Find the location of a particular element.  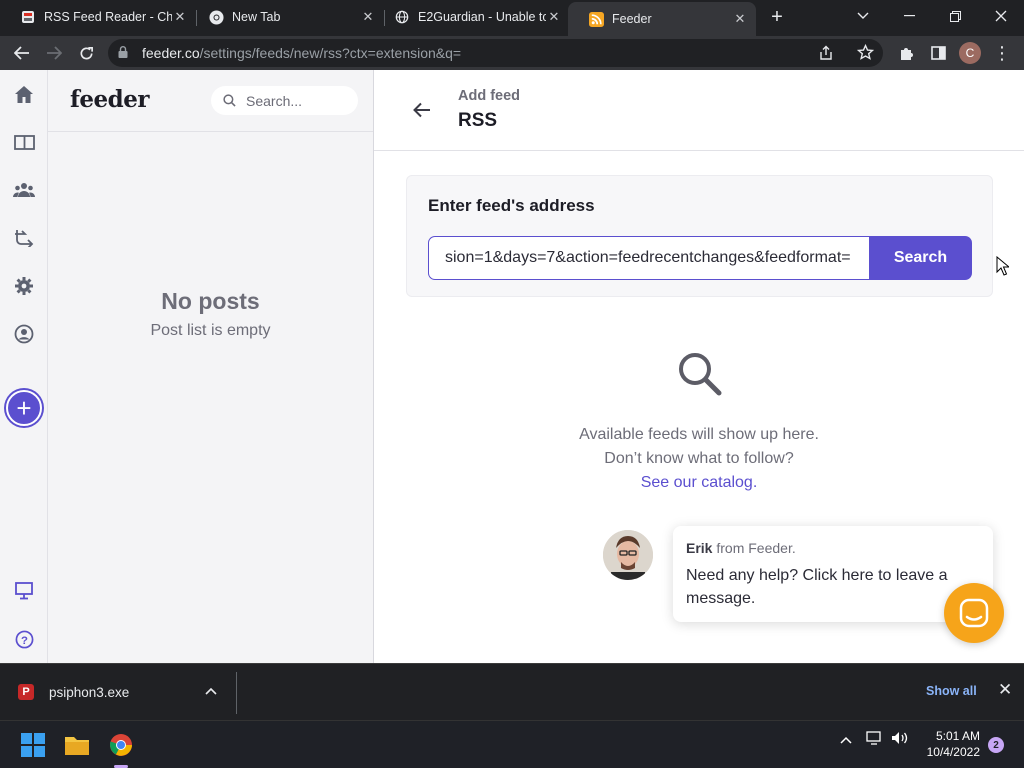

download-divider is located at coordinates (236, 693).